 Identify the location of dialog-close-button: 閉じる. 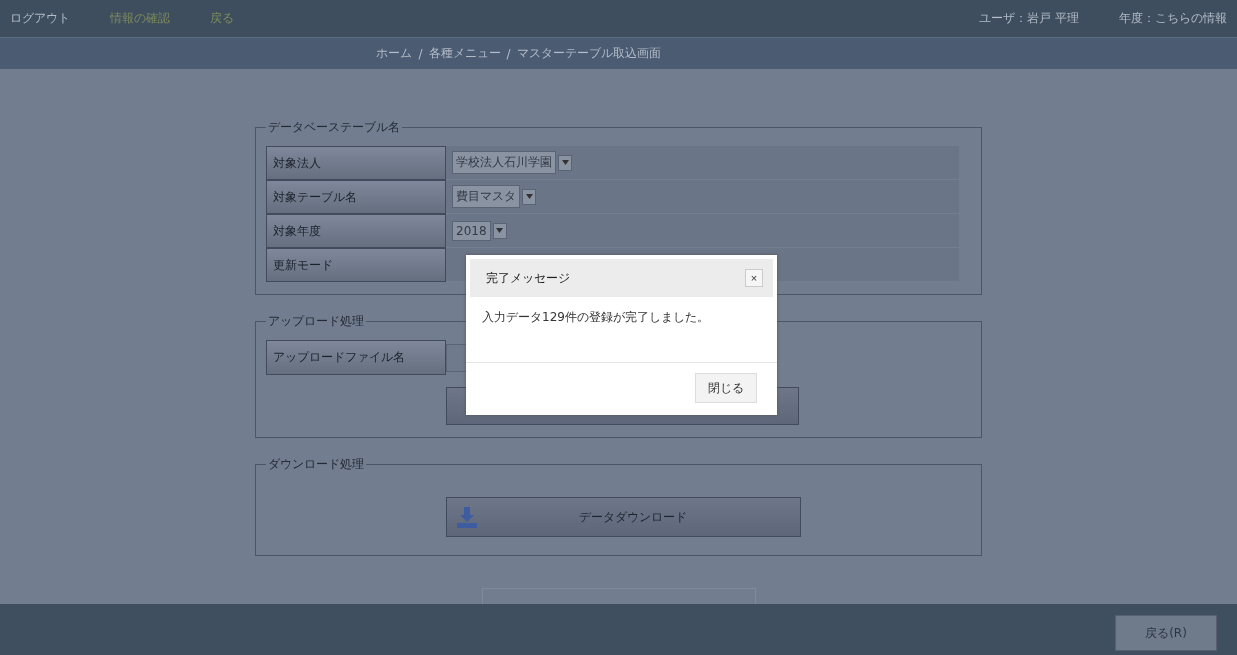
(726, 388).